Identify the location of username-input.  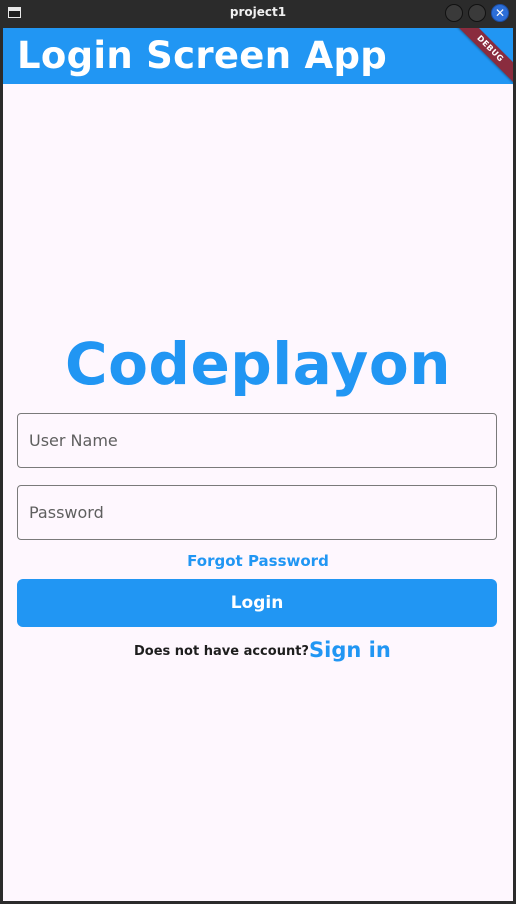
(257, 440).